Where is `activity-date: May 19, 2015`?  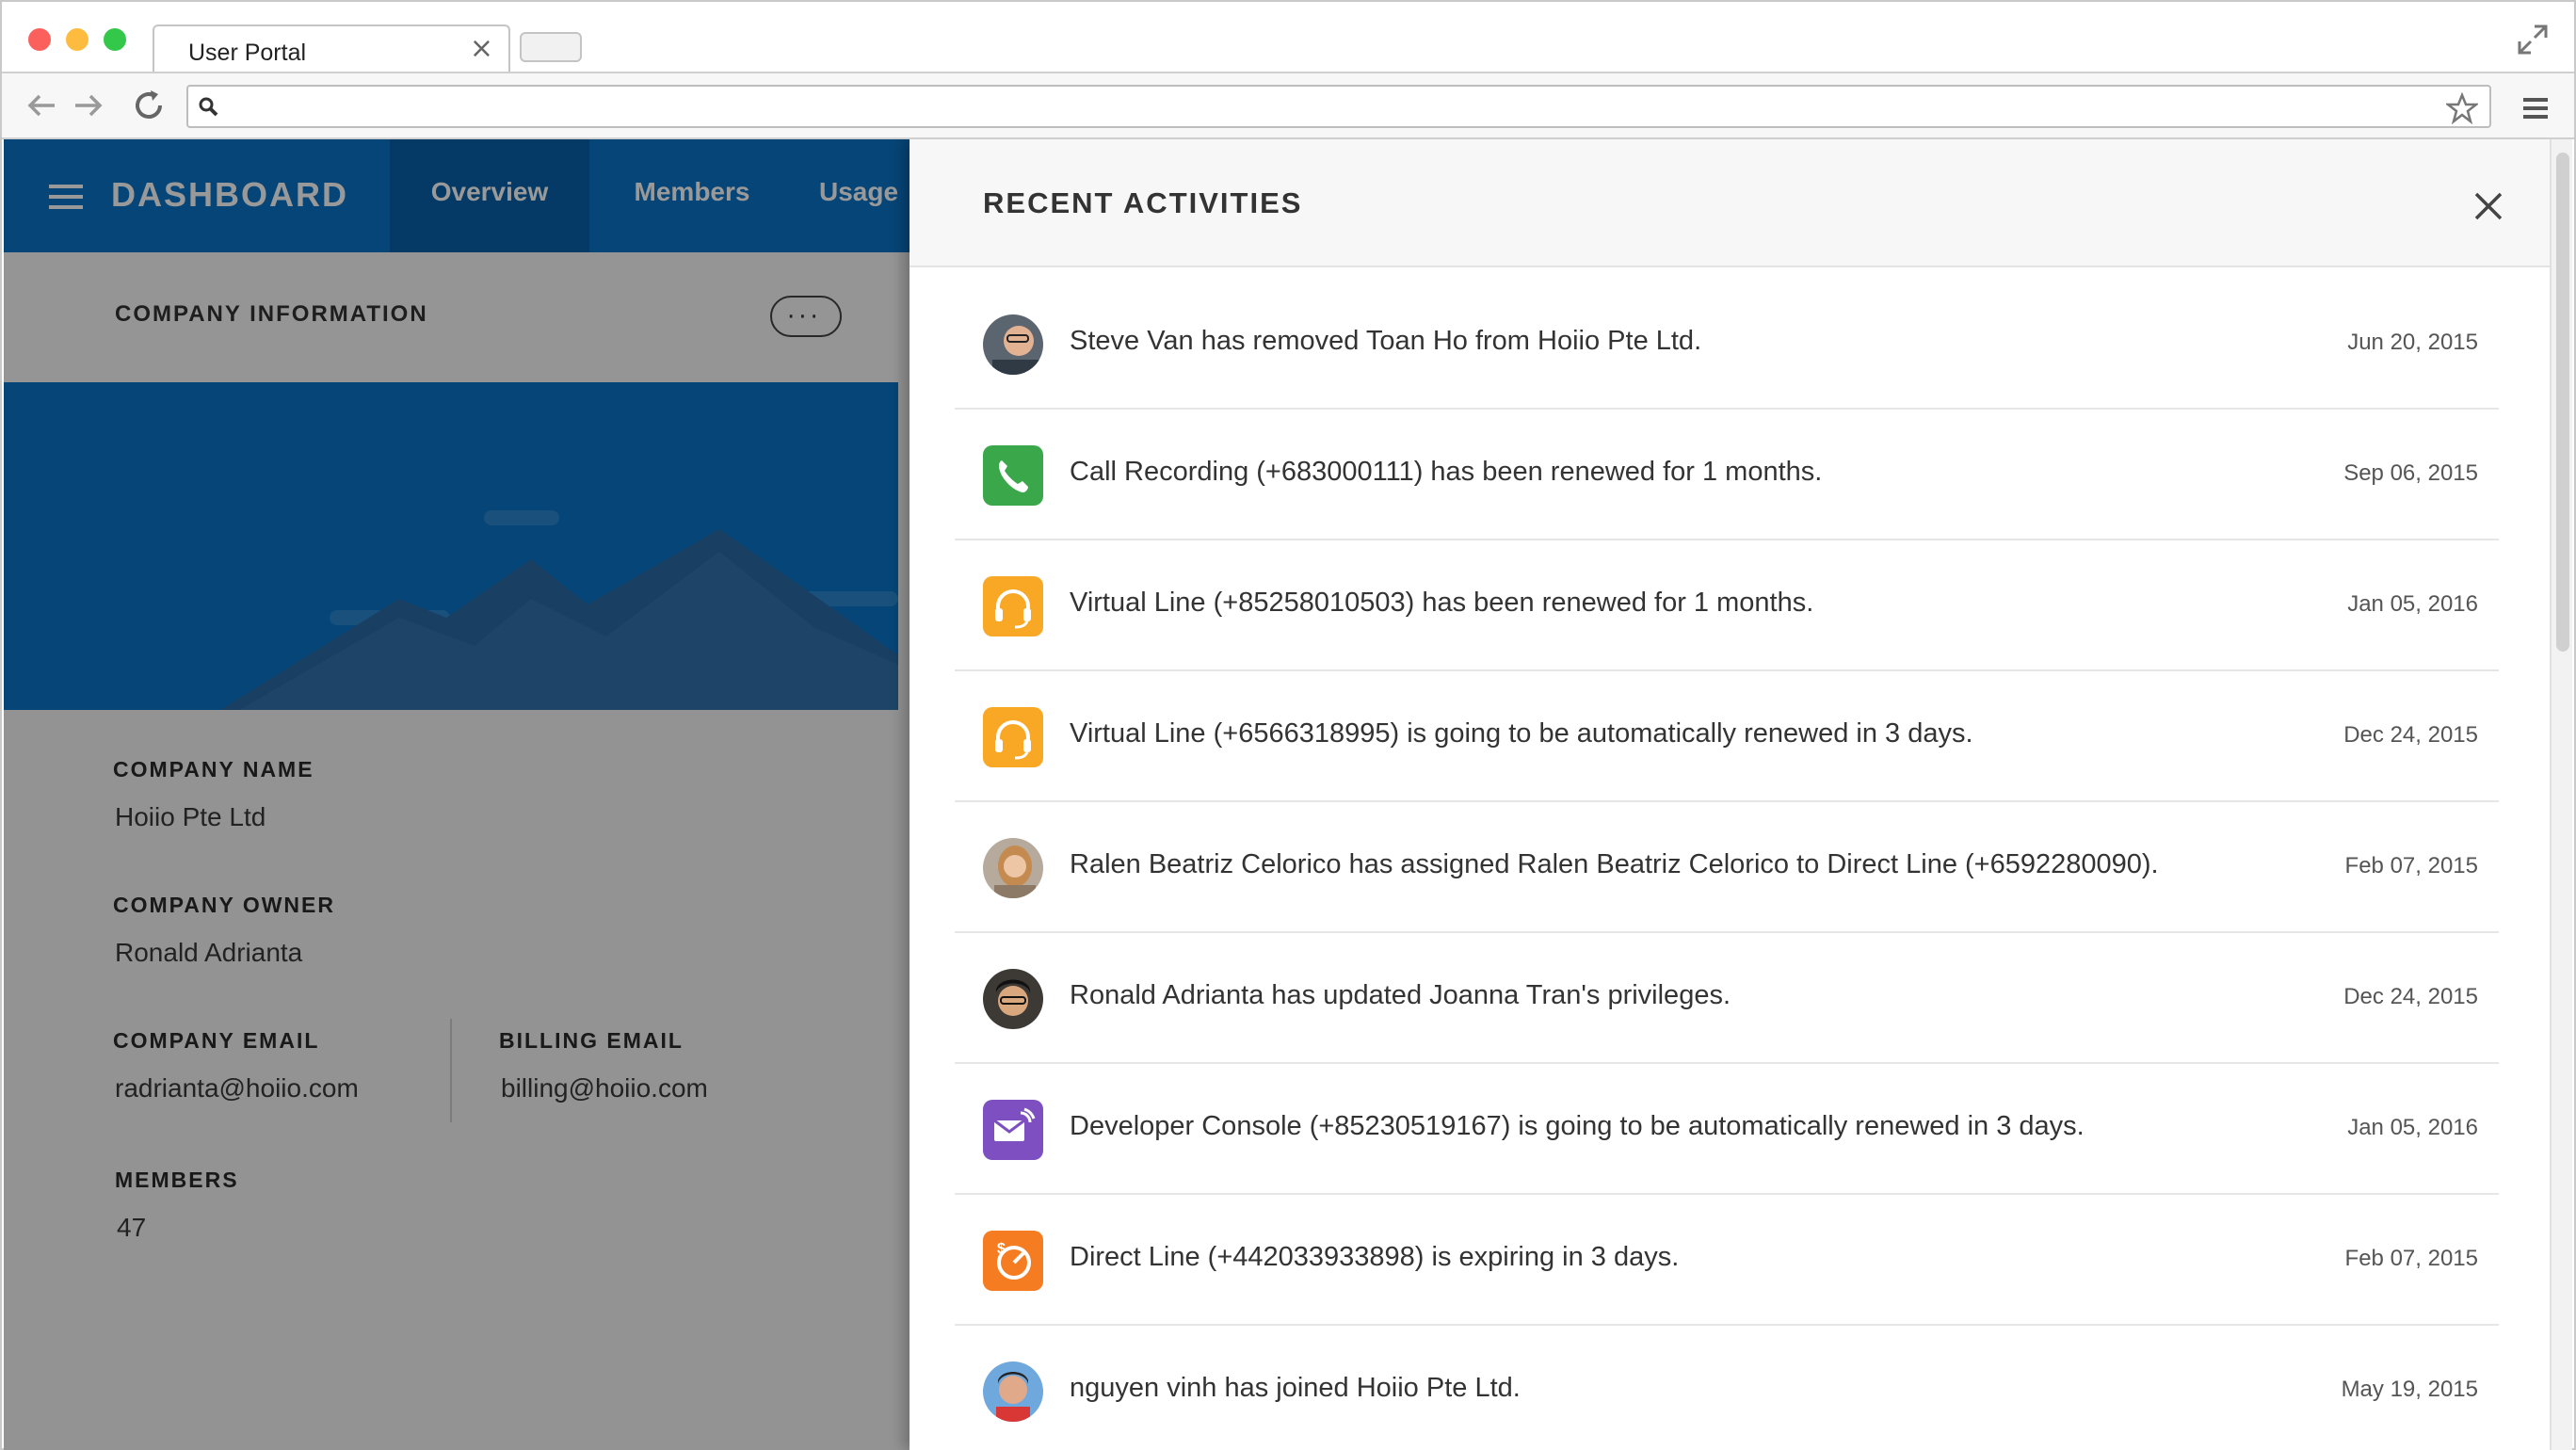
activity-date: May 19, 2015 is located at coordinates (2409, 1389).